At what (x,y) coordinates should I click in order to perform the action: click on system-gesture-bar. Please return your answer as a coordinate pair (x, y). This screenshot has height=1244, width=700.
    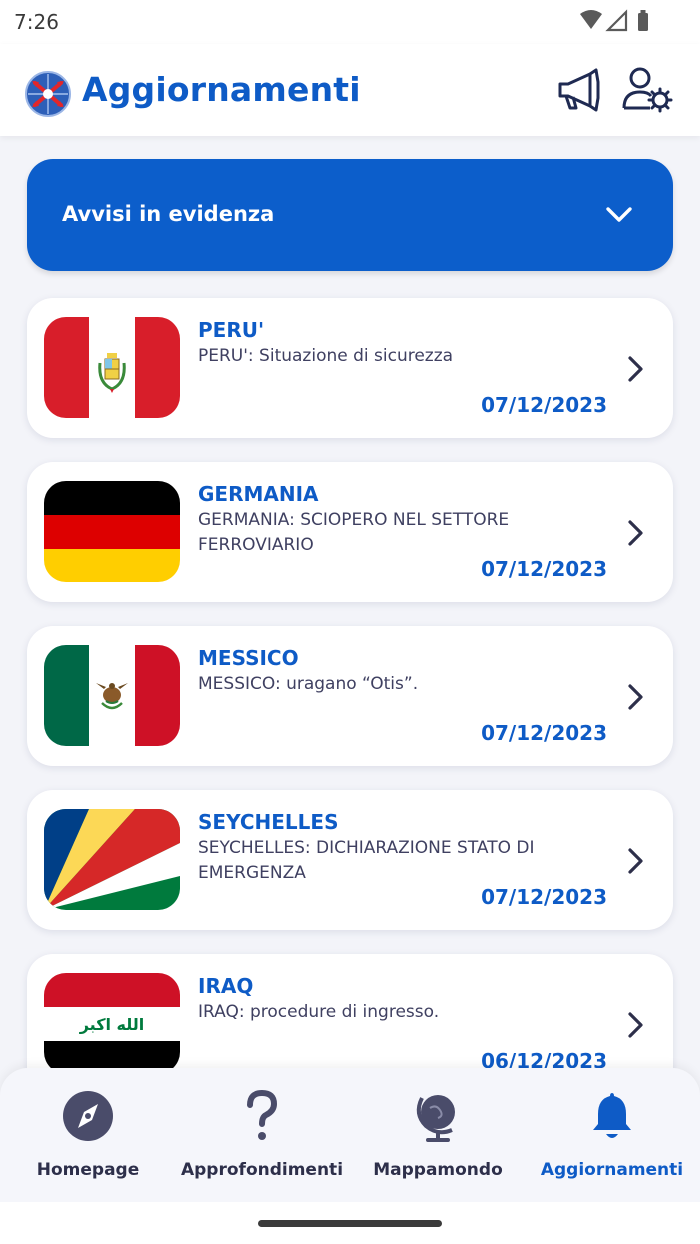
    Looking at the image, I should click on (350, 1223).